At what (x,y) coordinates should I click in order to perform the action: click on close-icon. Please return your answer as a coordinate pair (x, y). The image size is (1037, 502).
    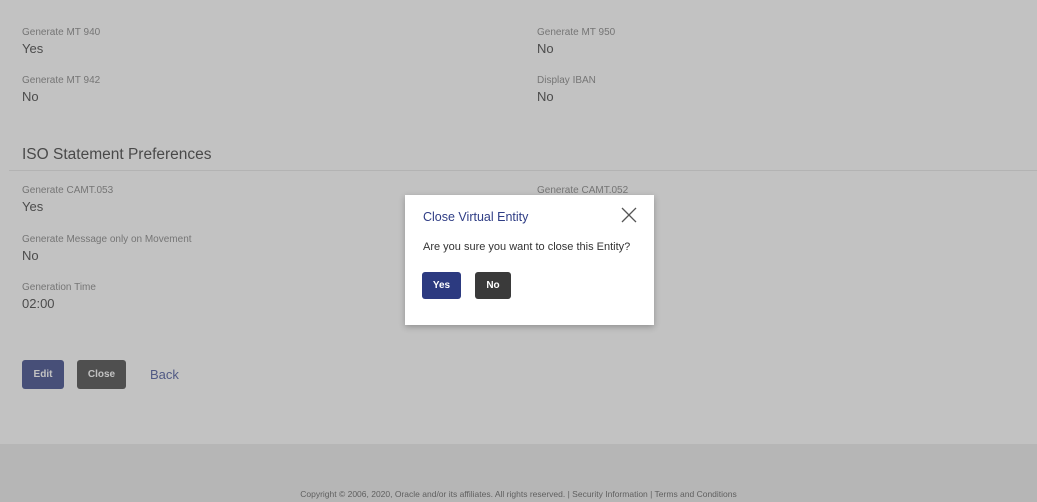
    Looking at the image, I should click on (629, 215).